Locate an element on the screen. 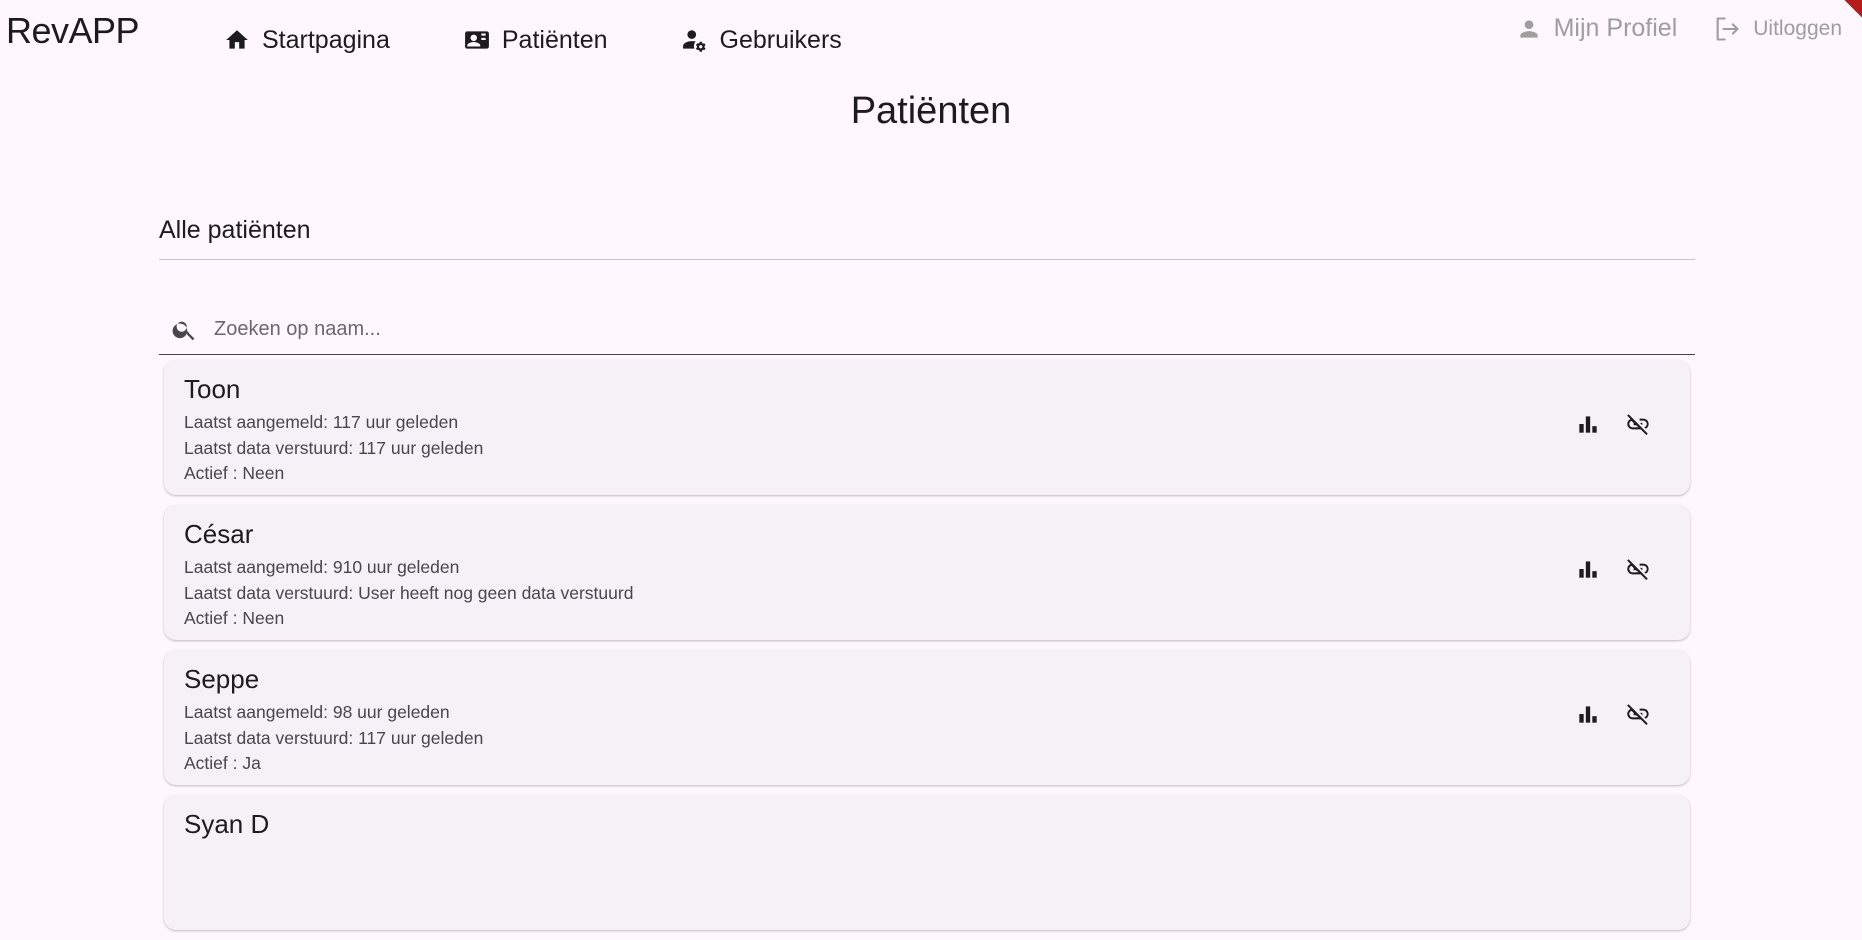  nav-item-startpagina: Startpagina is located at coordinates (307, 40).